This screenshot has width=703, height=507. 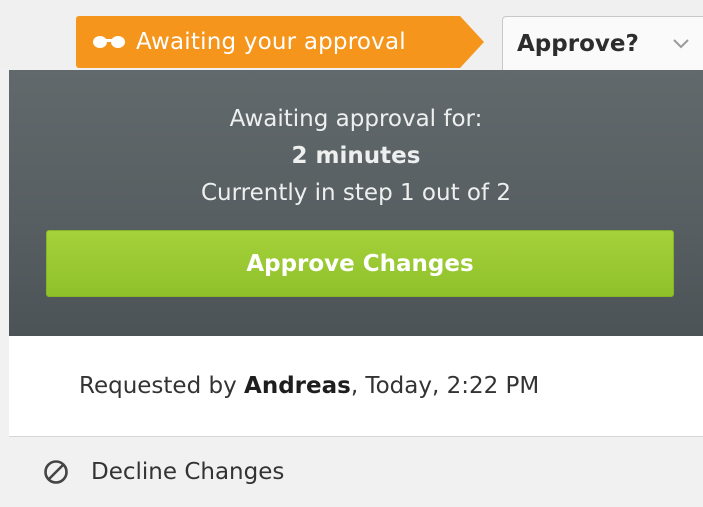 I want to click on requester-name: Andreas, so click(x=297, y=386).